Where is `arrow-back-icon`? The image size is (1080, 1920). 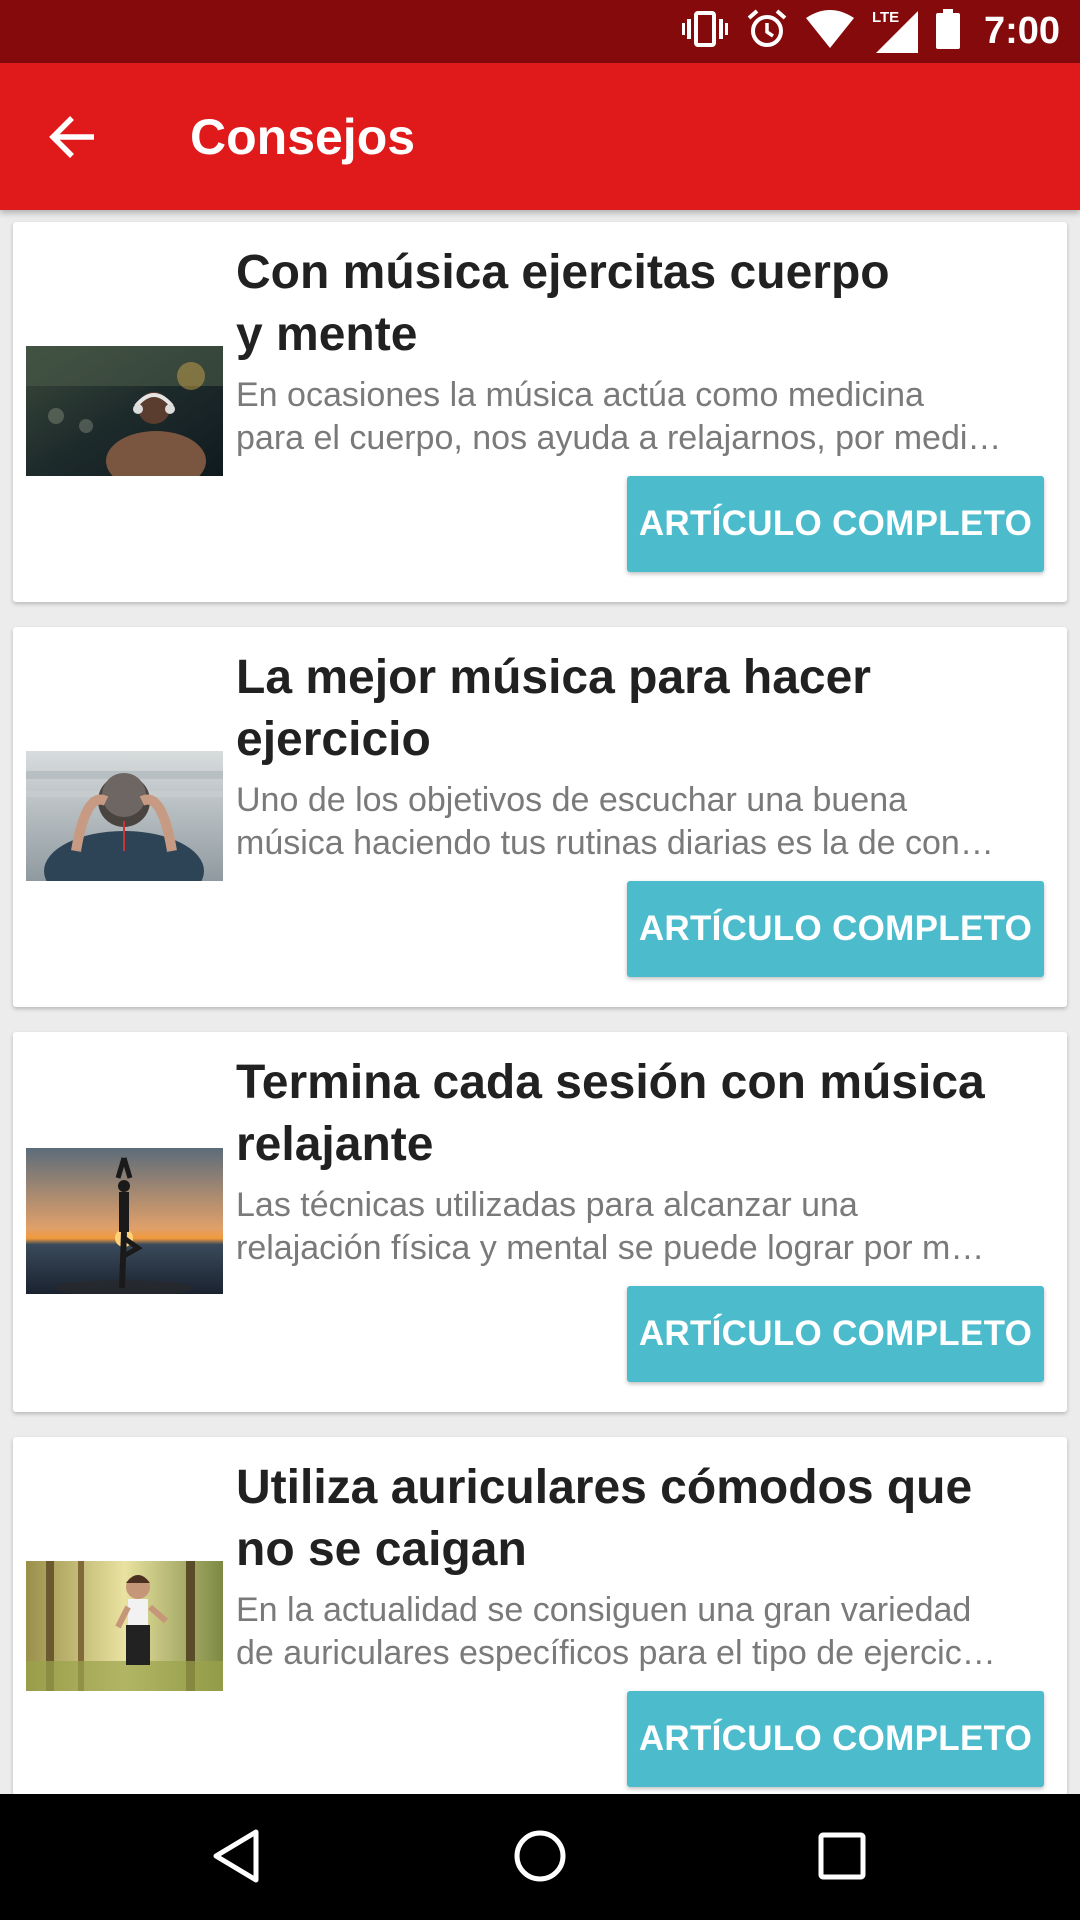
arrow-back-icon is located at coordinates (72, 139).